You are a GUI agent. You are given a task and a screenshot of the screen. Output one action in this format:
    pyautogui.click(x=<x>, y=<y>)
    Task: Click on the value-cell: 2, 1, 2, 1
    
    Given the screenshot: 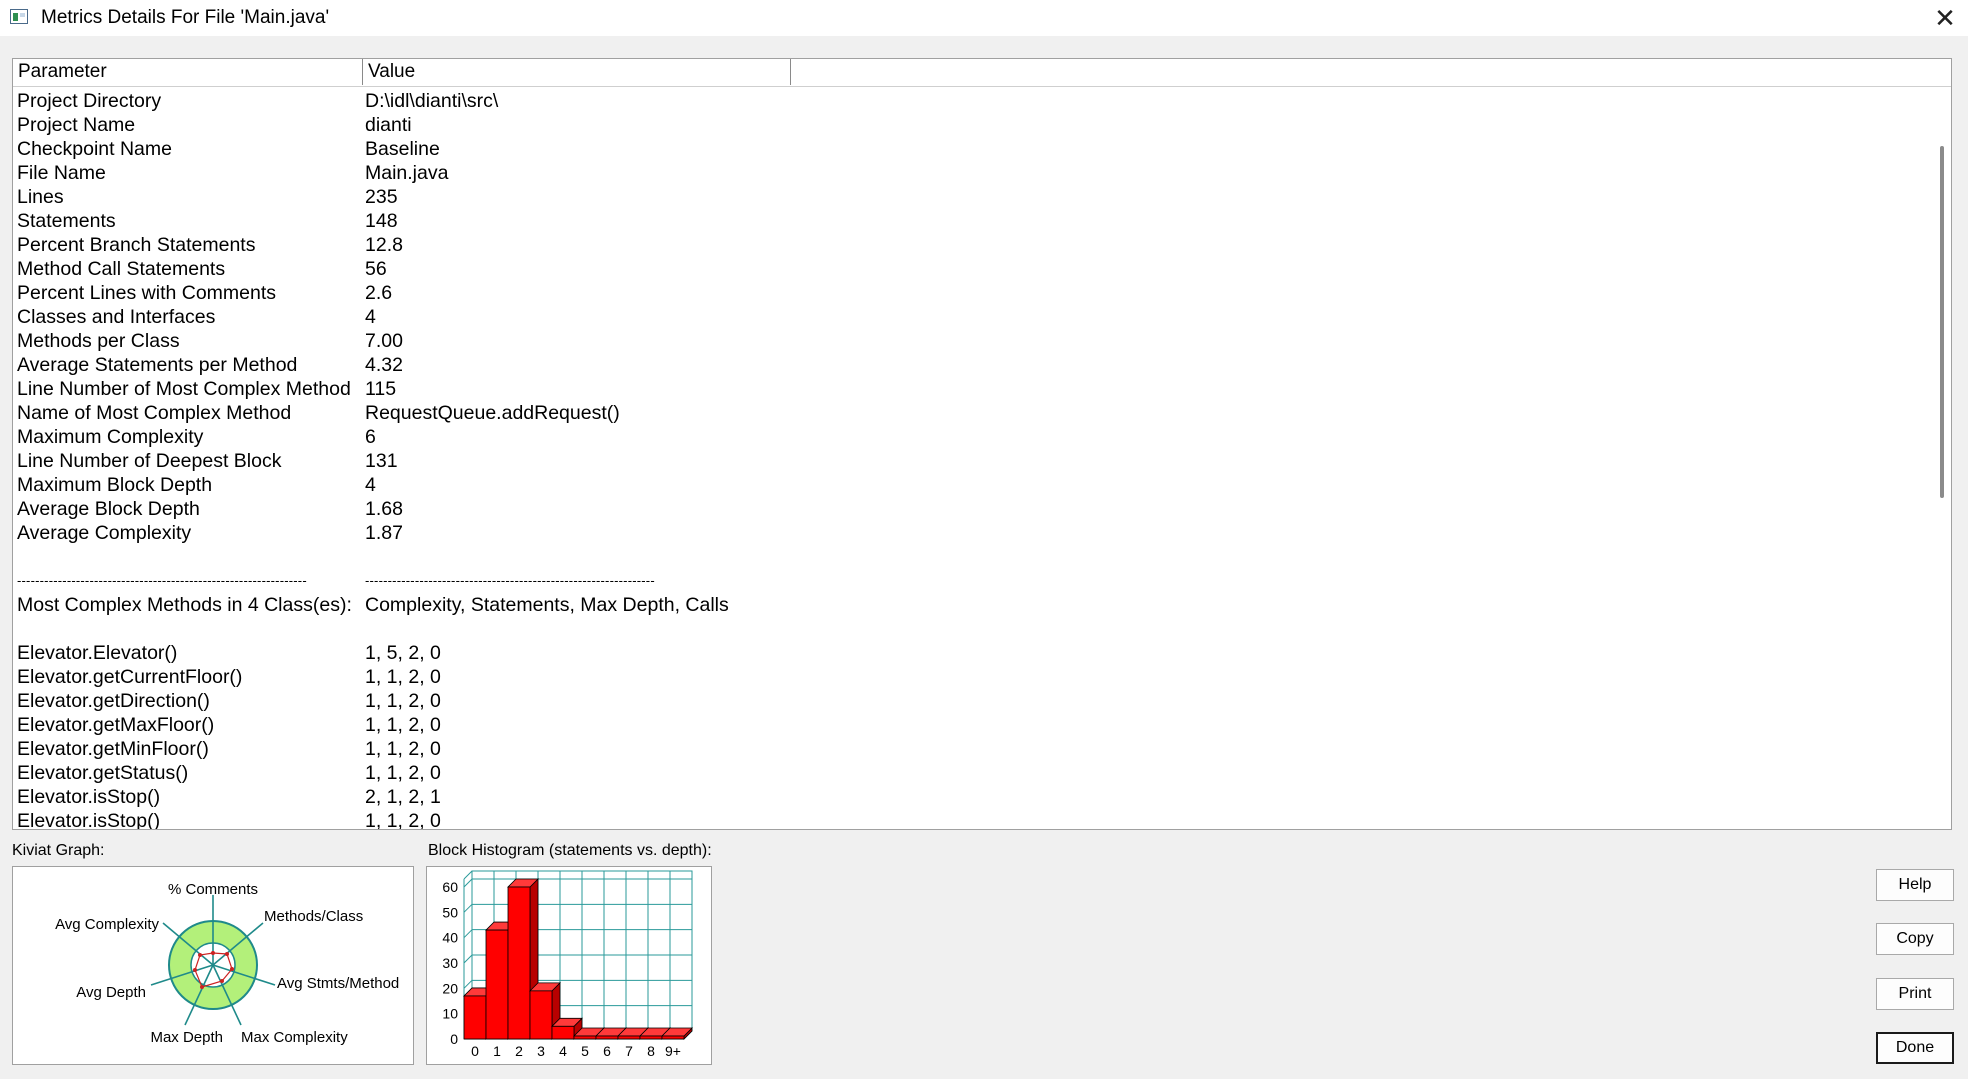 What is the action you would take?
    pyautogui.click(x=403, y=797)
    